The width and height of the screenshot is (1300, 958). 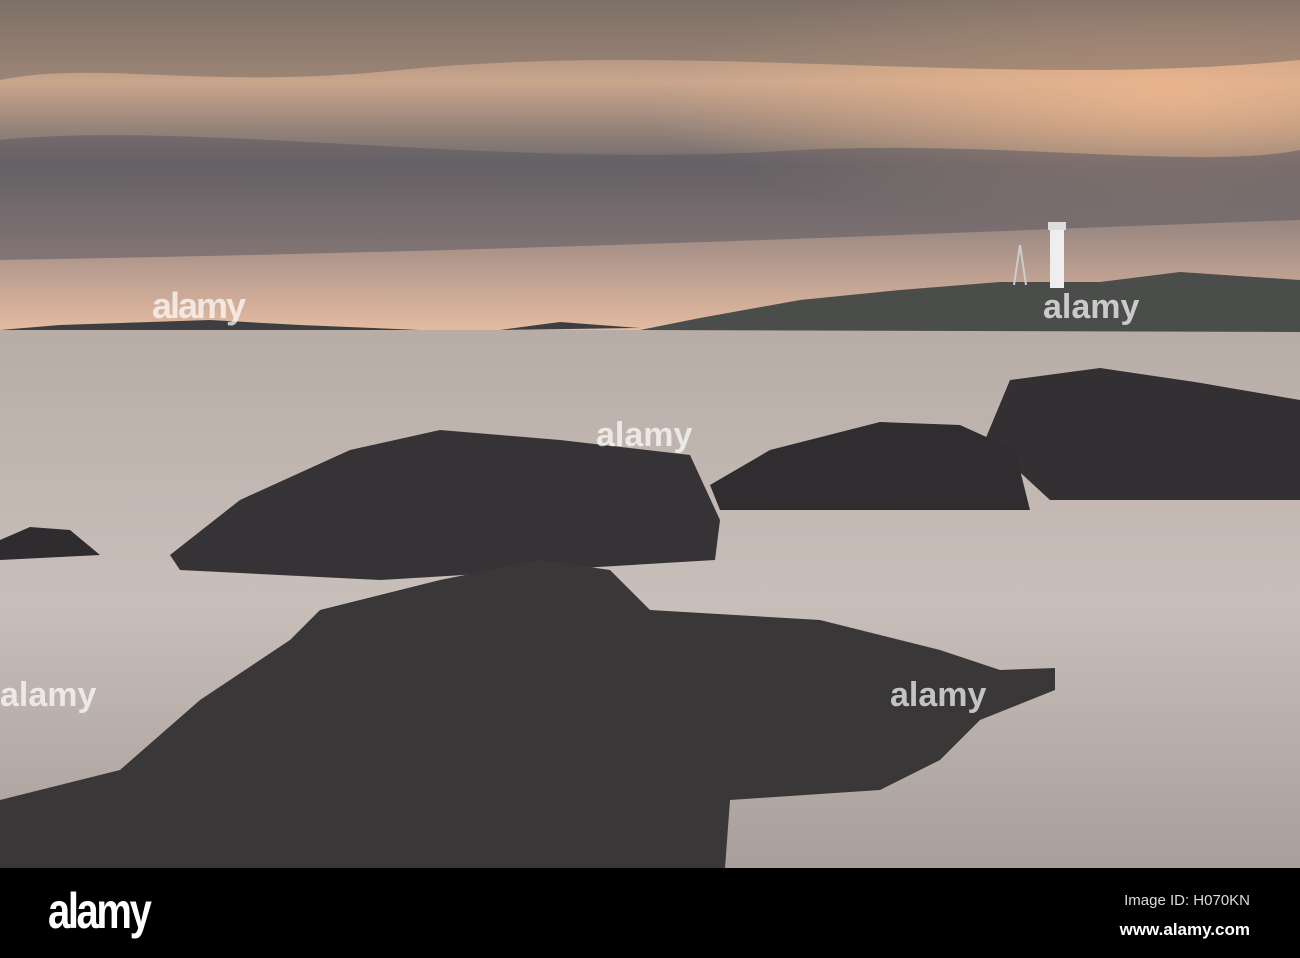 What do you see at coordinates (650, 913) in the screenshot?
I see `footer-bar: alamy Image ID: H070KN www.alamy.com` at bounding box center [650, 913].